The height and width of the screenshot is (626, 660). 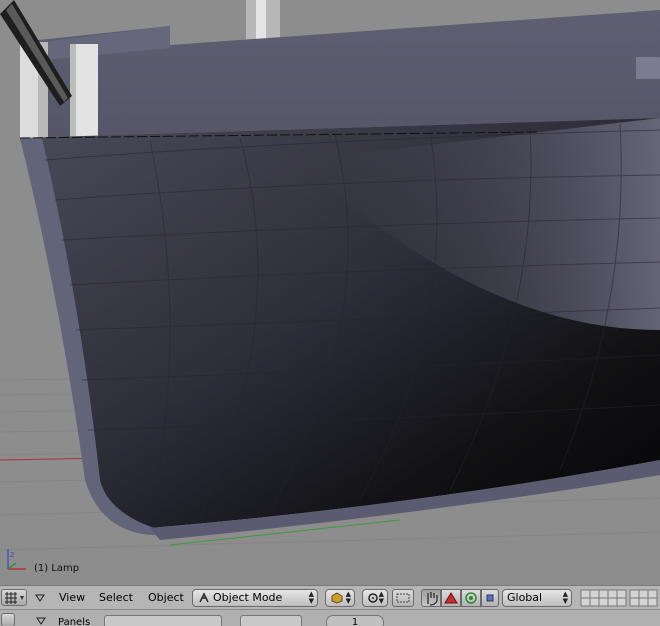 What do you see at coordinates (471, 598) in the screenshot?
I see `scale-icon` at bounding box center [471, 598].